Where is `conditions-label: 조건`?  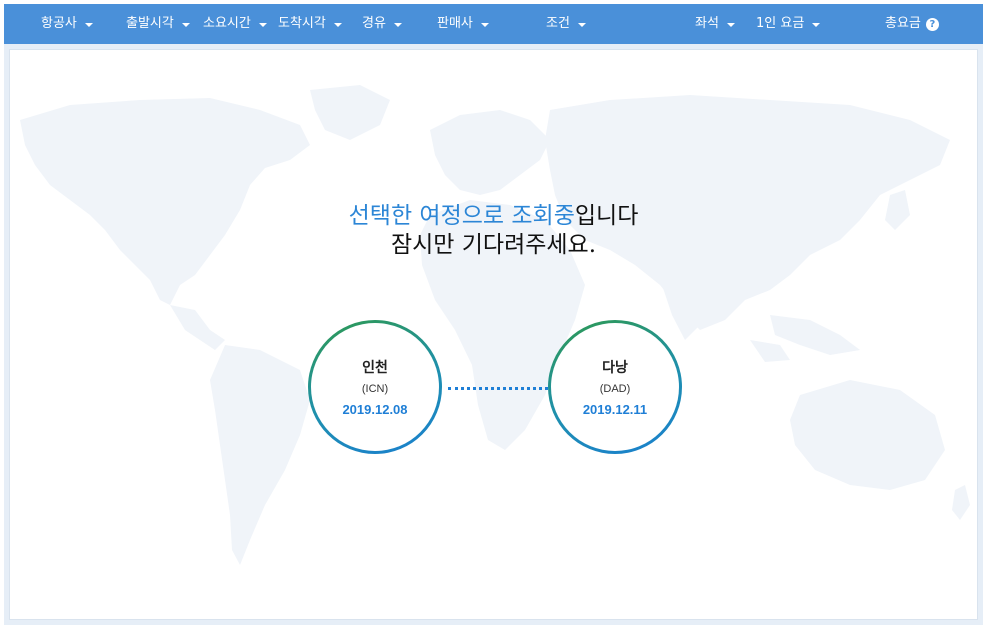 conditions-label: 조건 is located at coordinates (558, 23).